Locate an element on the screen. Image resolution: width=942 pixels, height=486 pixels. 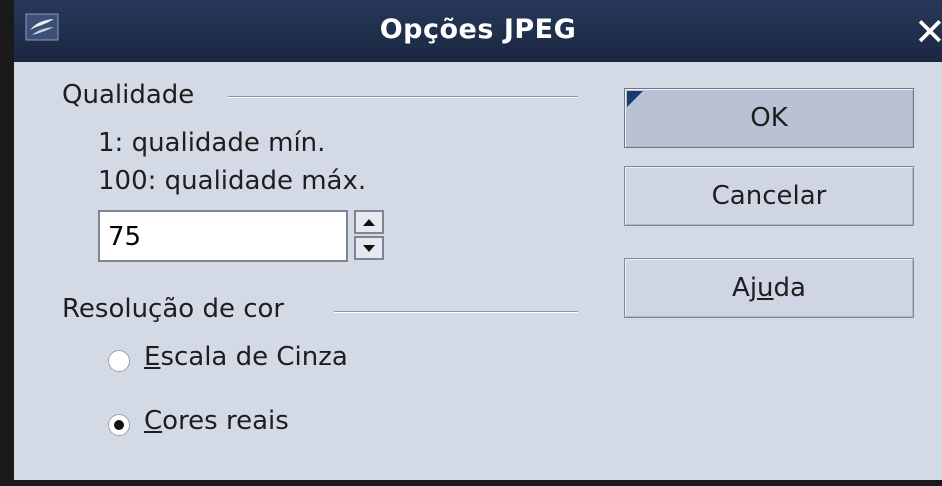
default-button-indicator is located at coordinates (635, 99).